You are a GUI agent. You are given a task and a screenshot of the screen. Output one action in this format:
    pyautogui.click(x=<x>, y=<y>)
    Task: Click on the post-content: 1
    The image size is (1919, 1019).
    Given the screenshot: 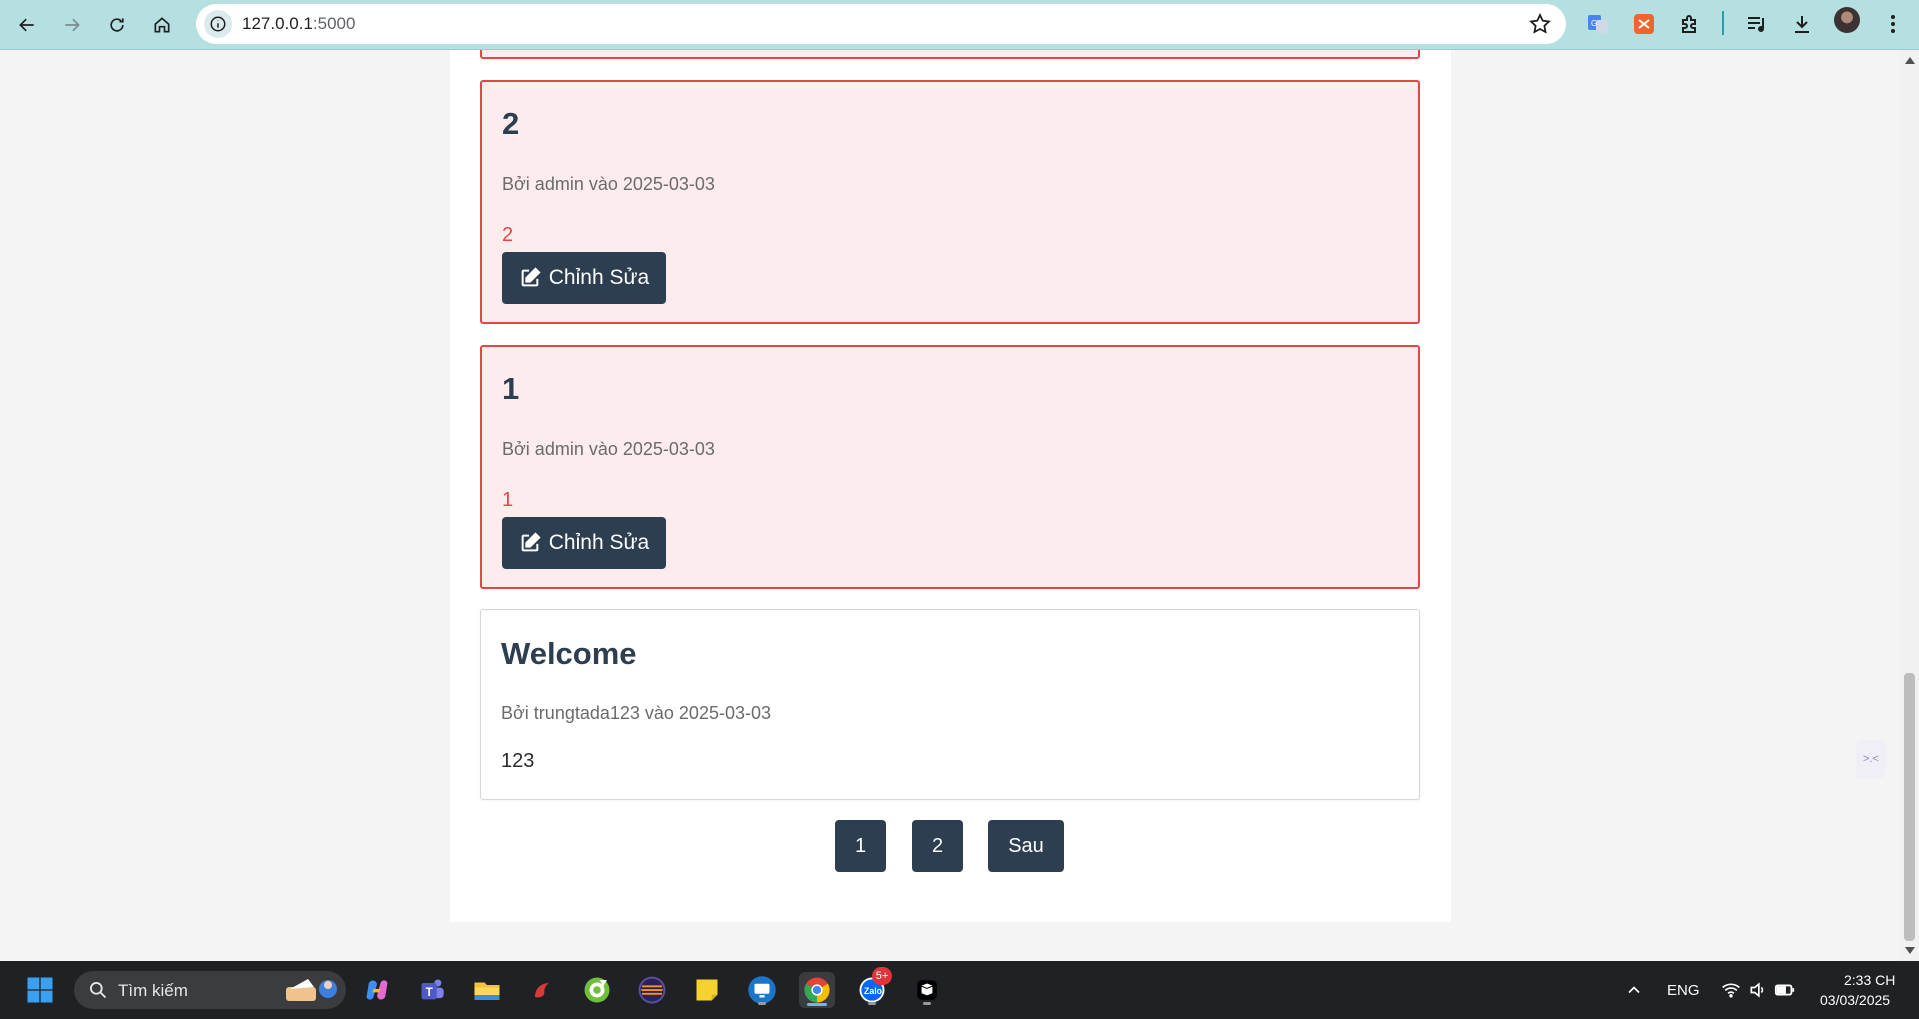 What is the action you would take?
    pyautogui.click(x=508, y=500)
    